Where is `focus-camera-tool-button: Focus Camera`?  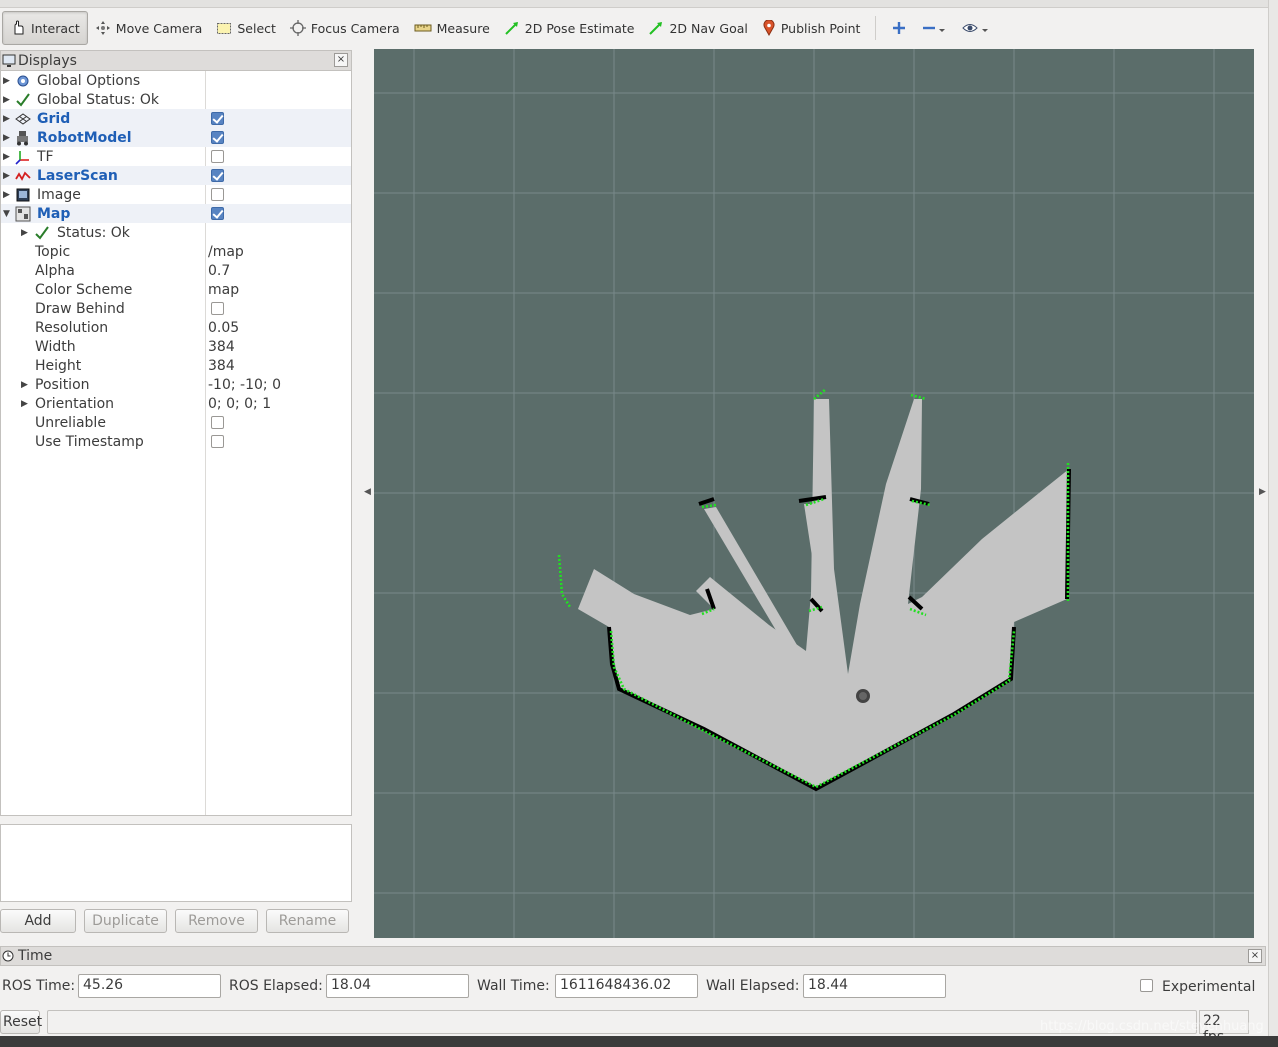
focus-camera-tool-button: Focus Camera is located at coordinates (345, 28).